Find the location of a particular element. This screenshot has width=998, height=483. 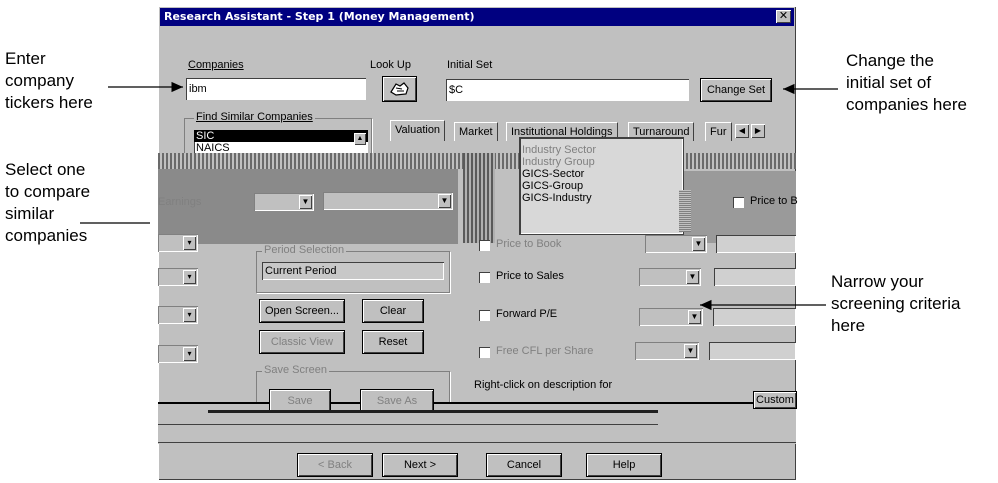

help-button: Help is located at coordinates (624, 465).